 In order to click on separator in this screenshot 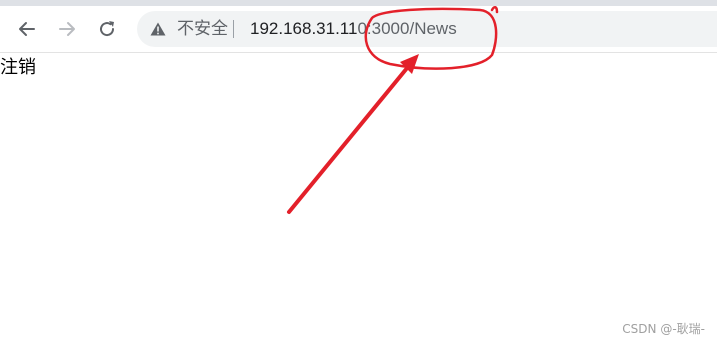, I will do `click(233, 29)`.